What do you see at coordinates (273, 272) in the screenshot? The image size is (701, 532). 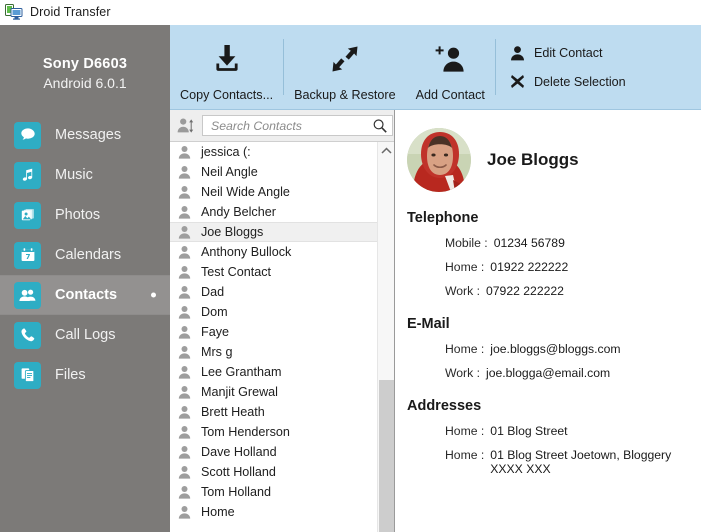 I see `list-item: Test Contact` at bounding box center [273, 272].